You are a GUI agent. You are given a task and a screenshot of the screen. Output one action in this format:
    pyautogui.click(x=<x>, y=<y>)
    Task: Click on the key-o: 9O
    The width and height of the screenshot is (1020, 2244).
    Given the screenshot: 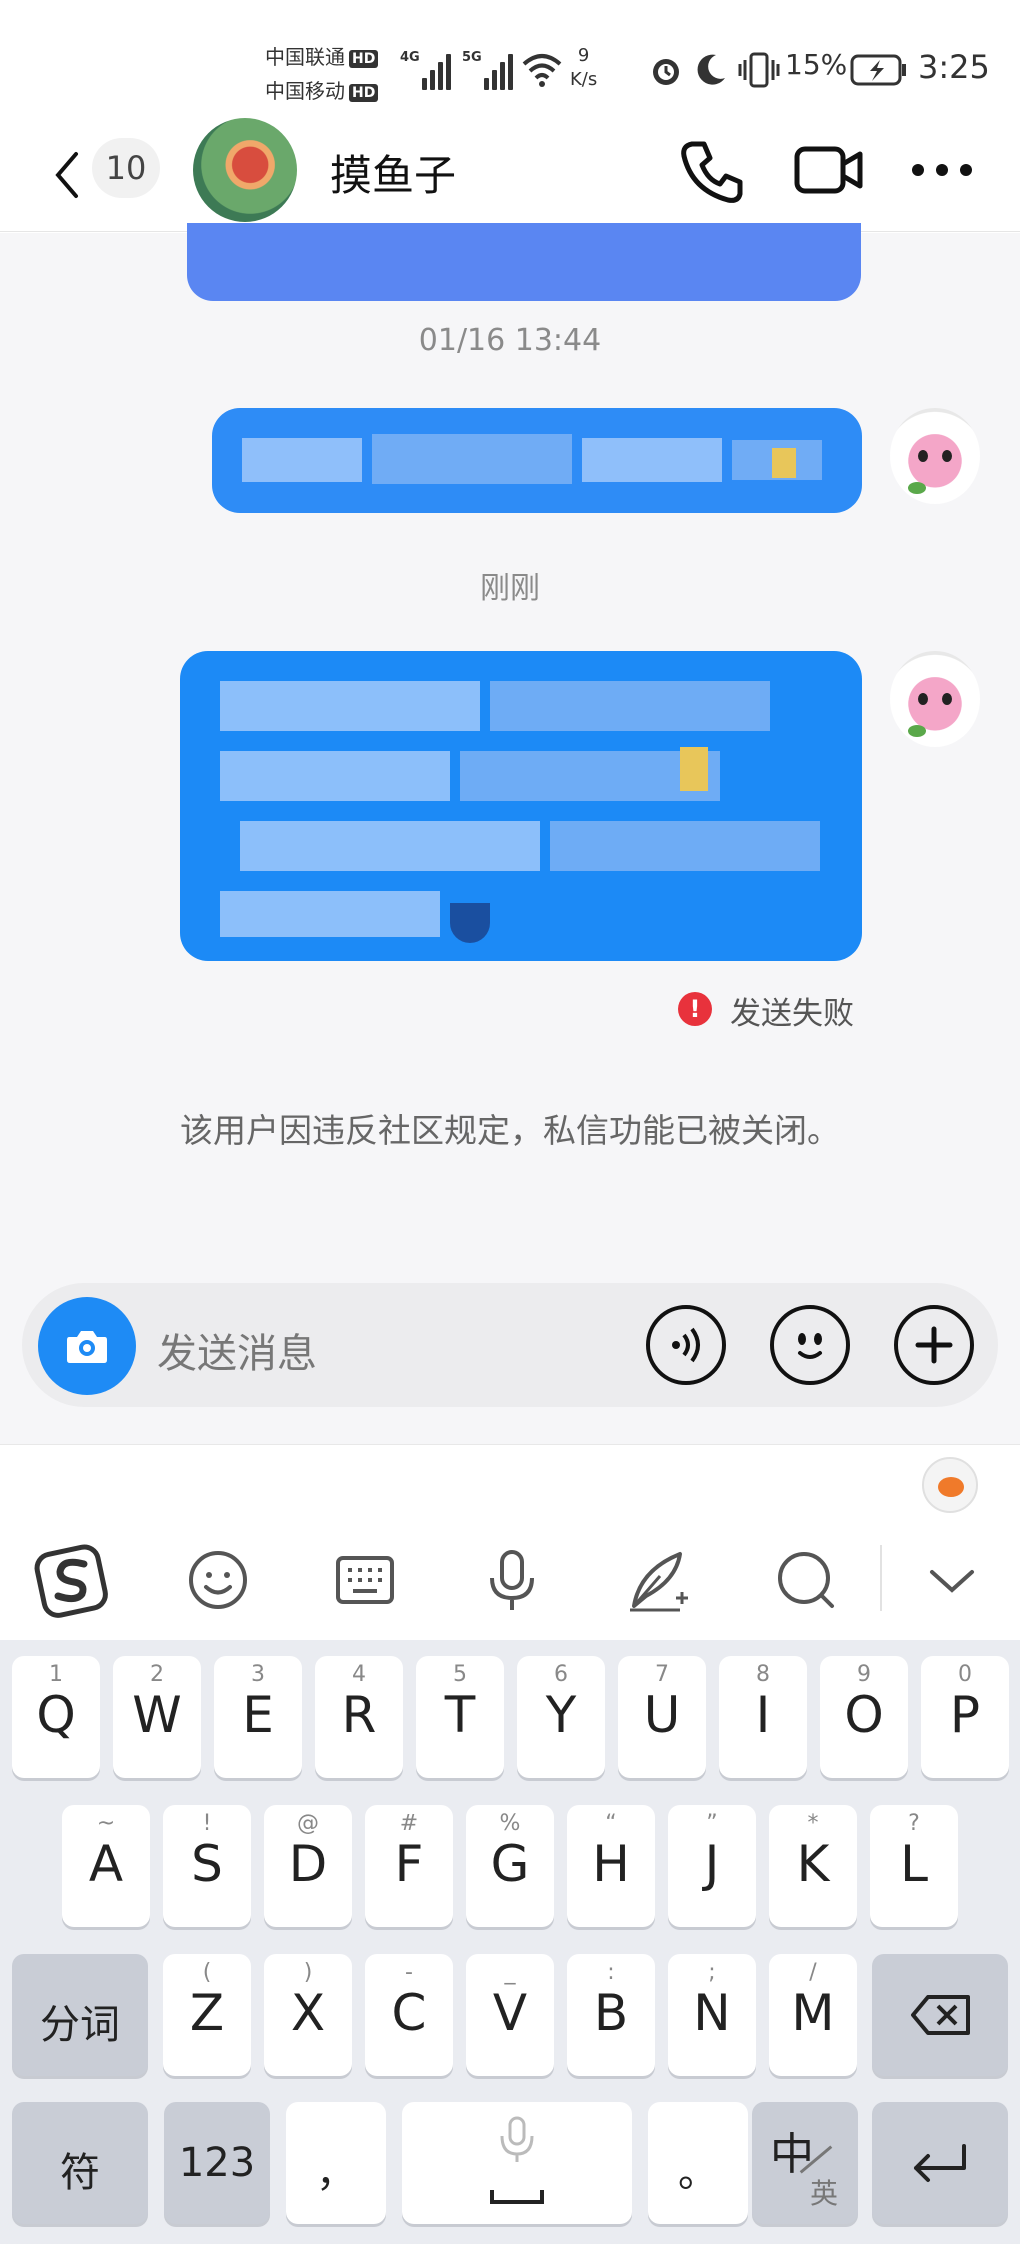 What is the action you would take?
    pyautogui.click(x=864, y=1717)
    